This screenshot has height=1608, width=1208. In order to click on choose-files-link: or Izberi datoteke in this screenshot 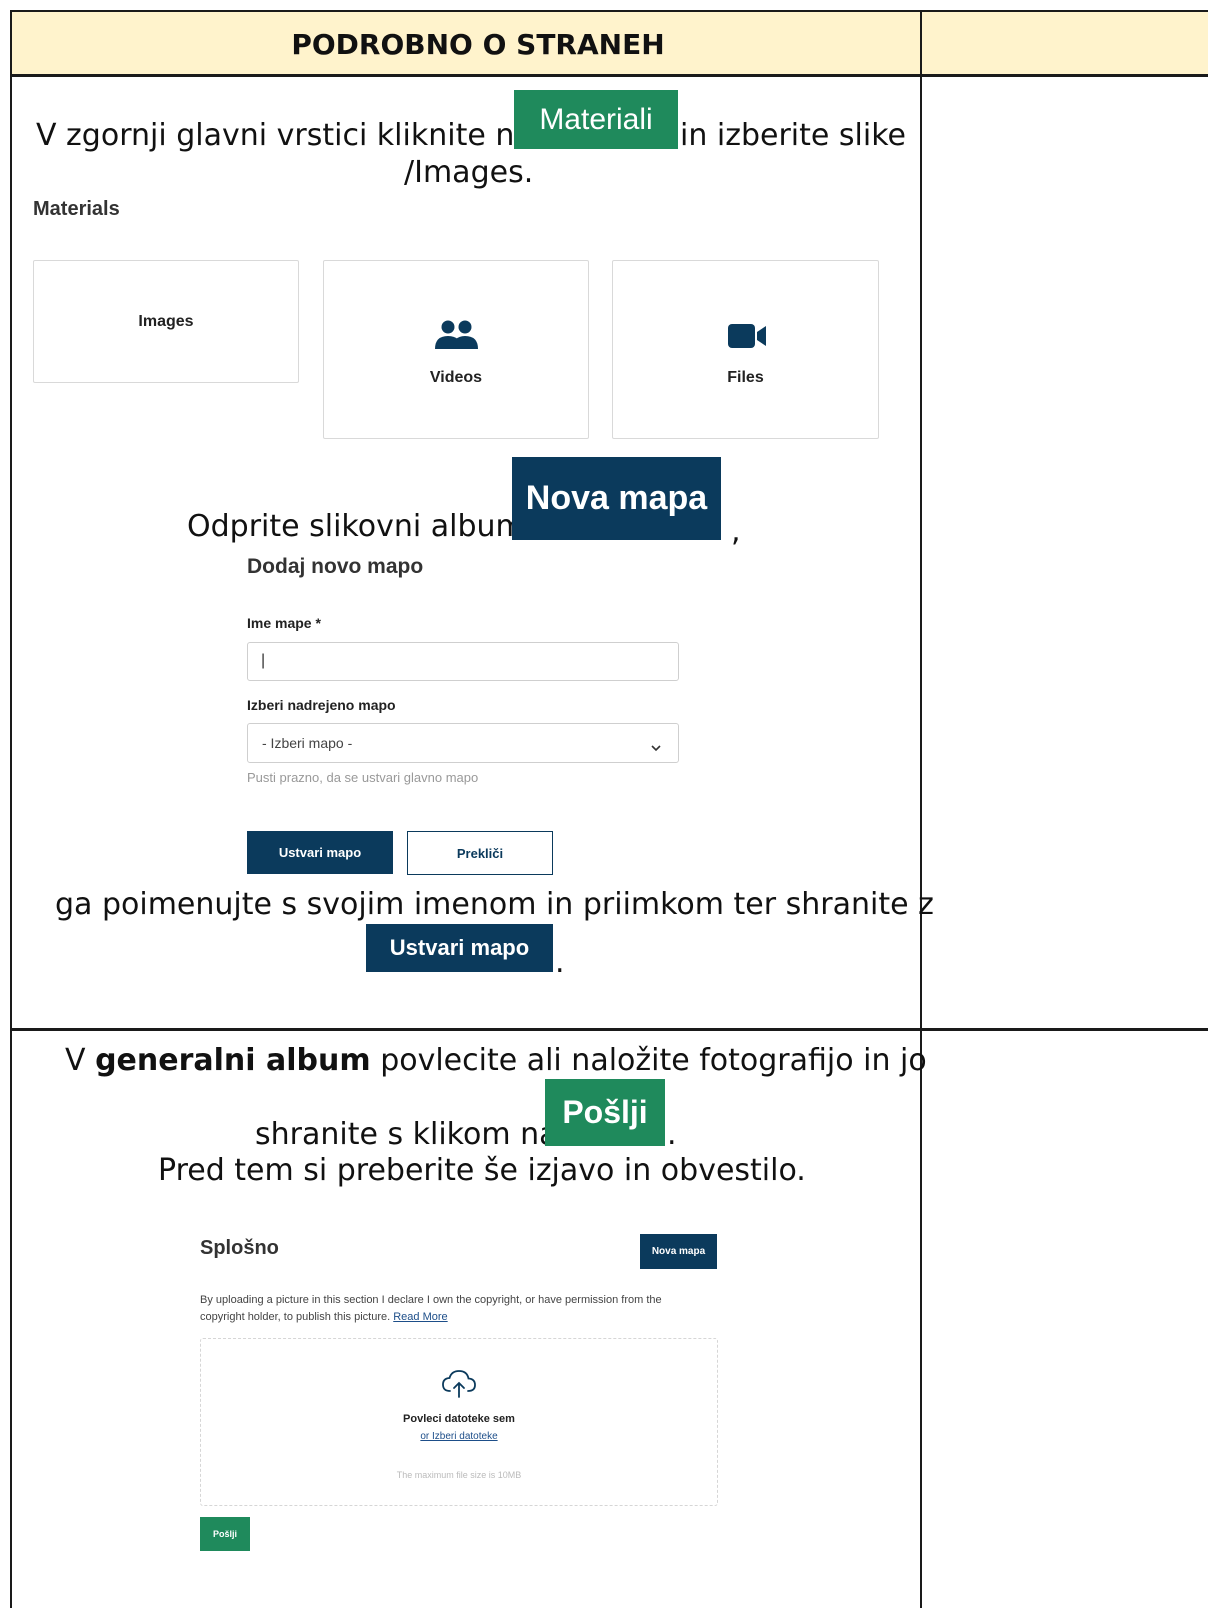, I will do `click(458, 1436)`.